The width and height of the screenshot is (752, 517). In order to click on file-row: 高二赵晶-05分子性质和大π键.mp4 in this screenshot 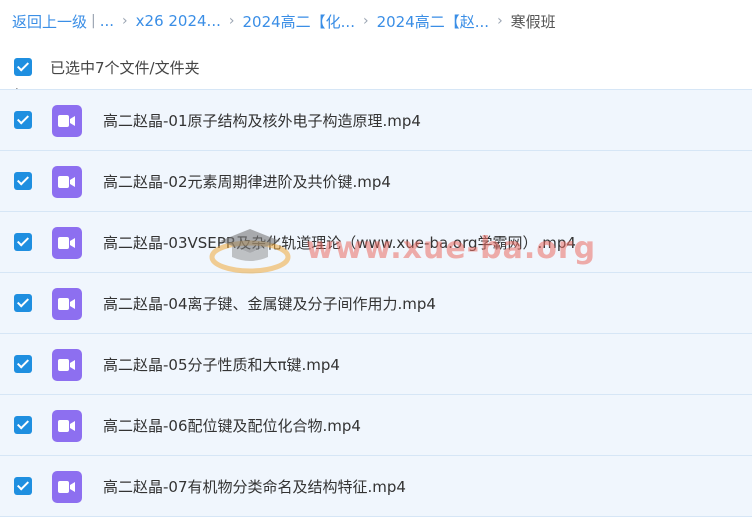, I will do `click(376, 363)`.